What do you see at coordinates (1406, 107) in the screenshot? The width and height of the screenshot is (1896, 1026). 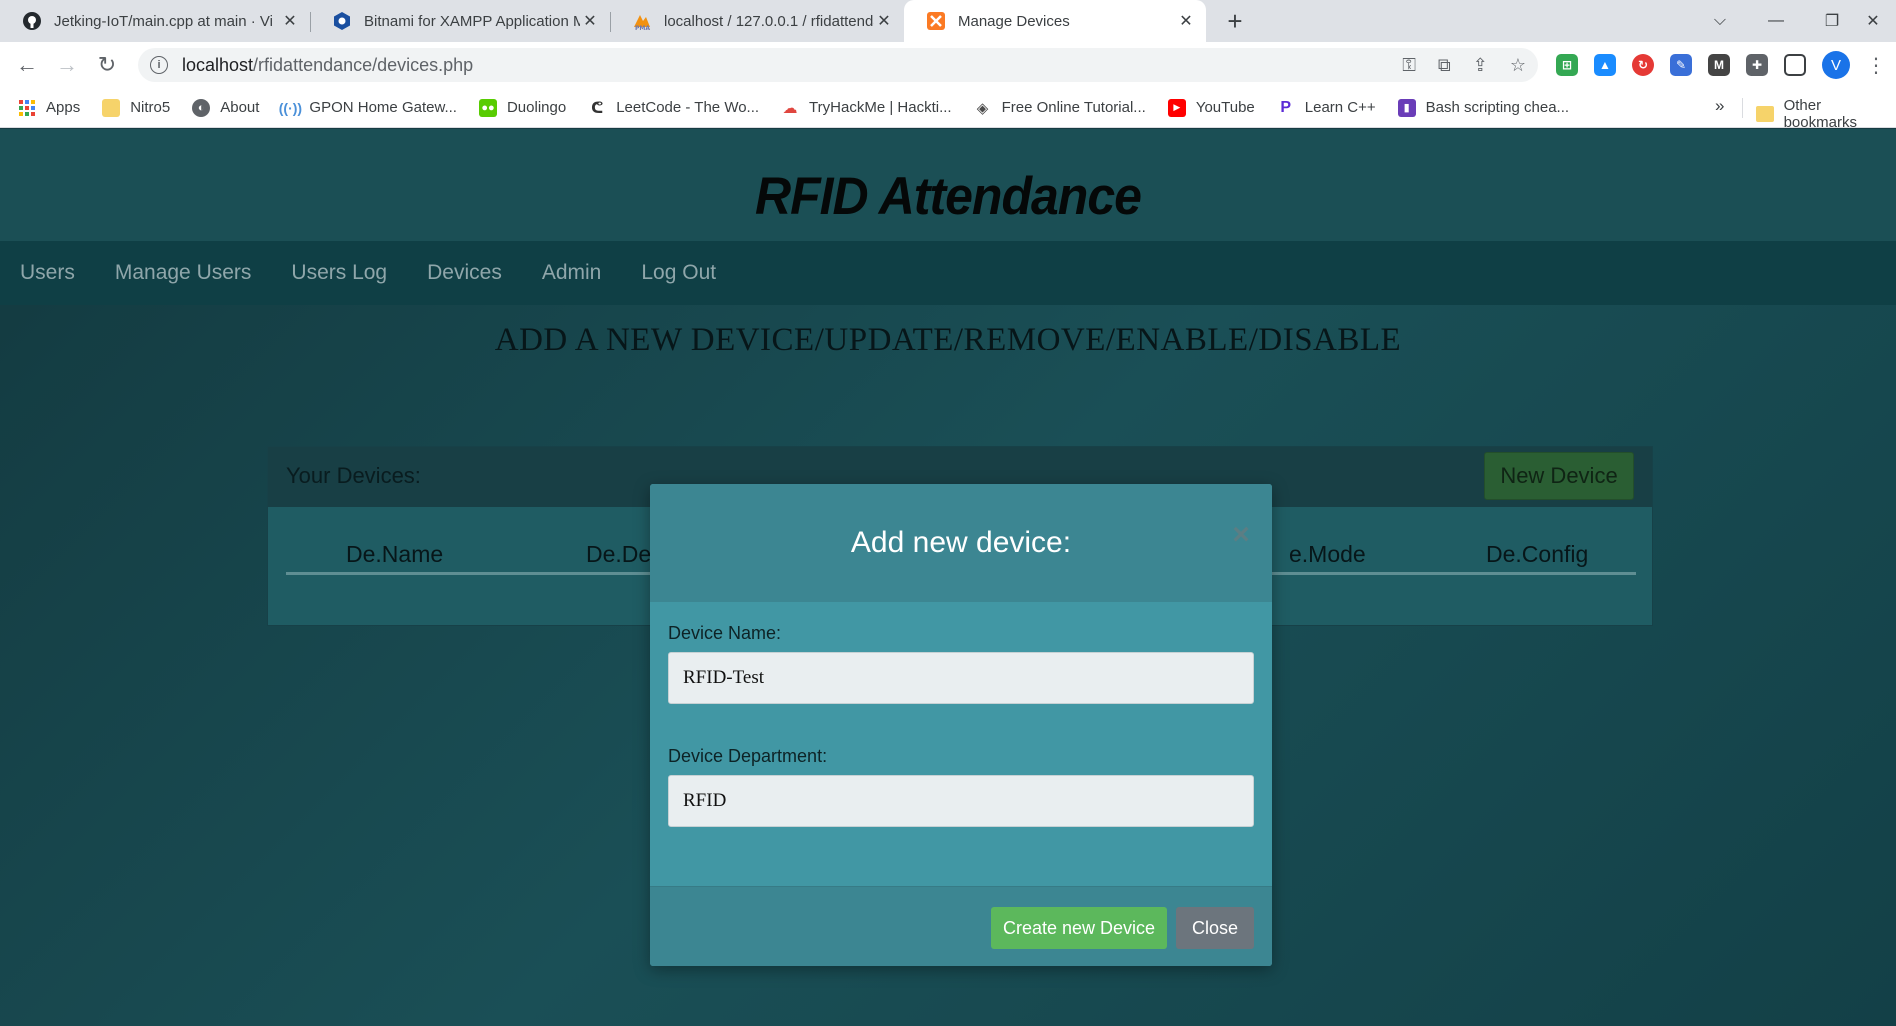 I see `bash-icon: ▮` at bounding box center [1406, 107].